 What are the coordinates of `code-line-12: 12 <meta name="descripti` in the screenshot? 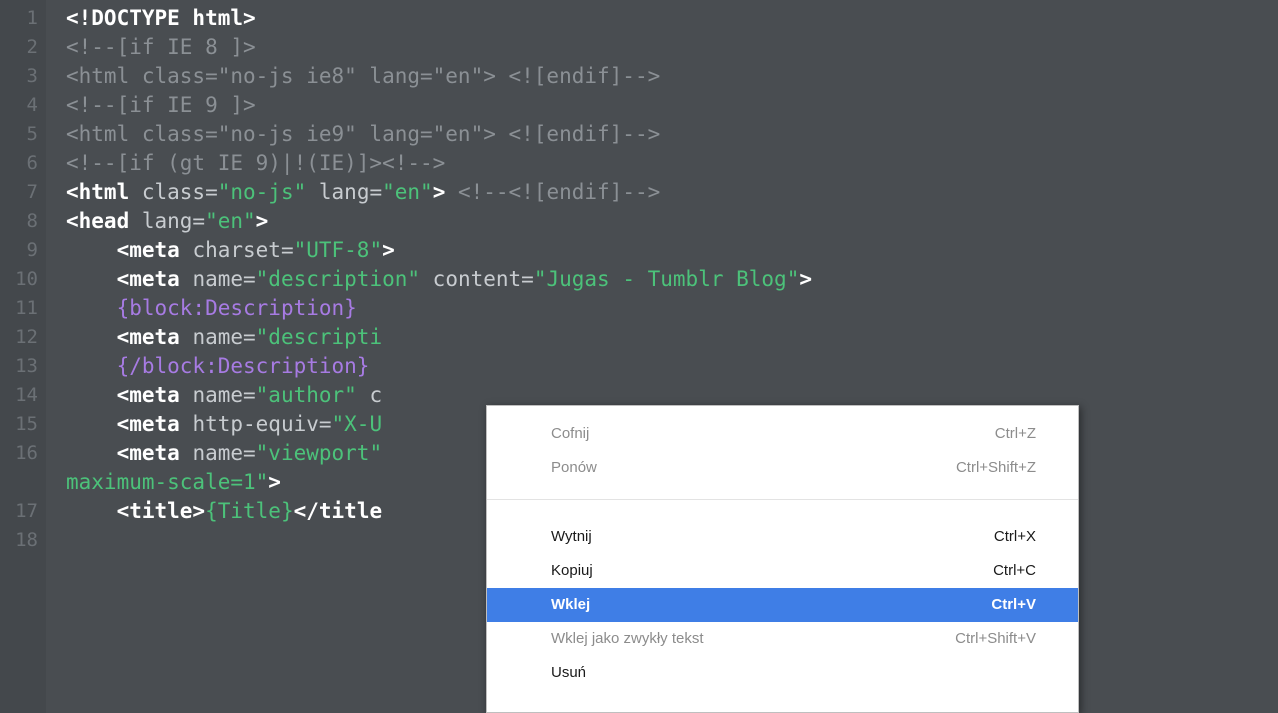 It's located at (639, 337).